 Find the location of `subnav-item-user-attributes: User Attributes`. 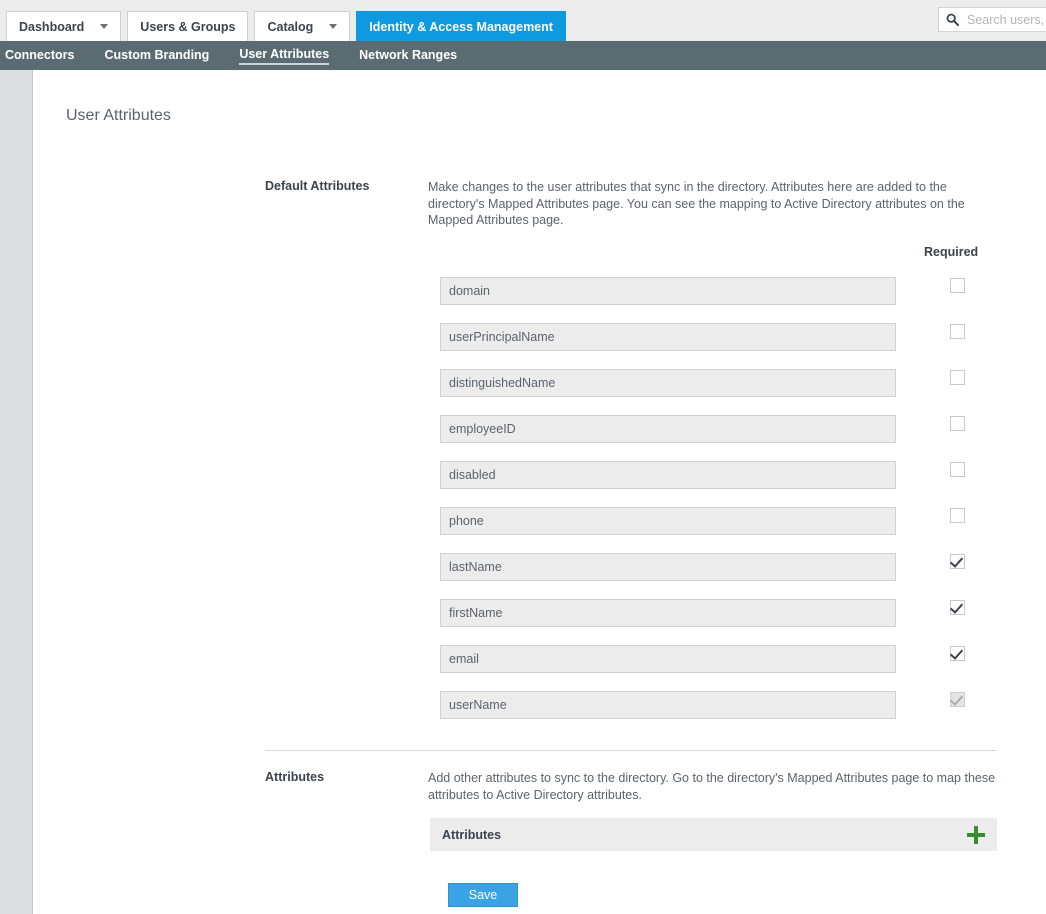

subnav-item-user-attributes: User Attributes is located at coordinates (284, 56).